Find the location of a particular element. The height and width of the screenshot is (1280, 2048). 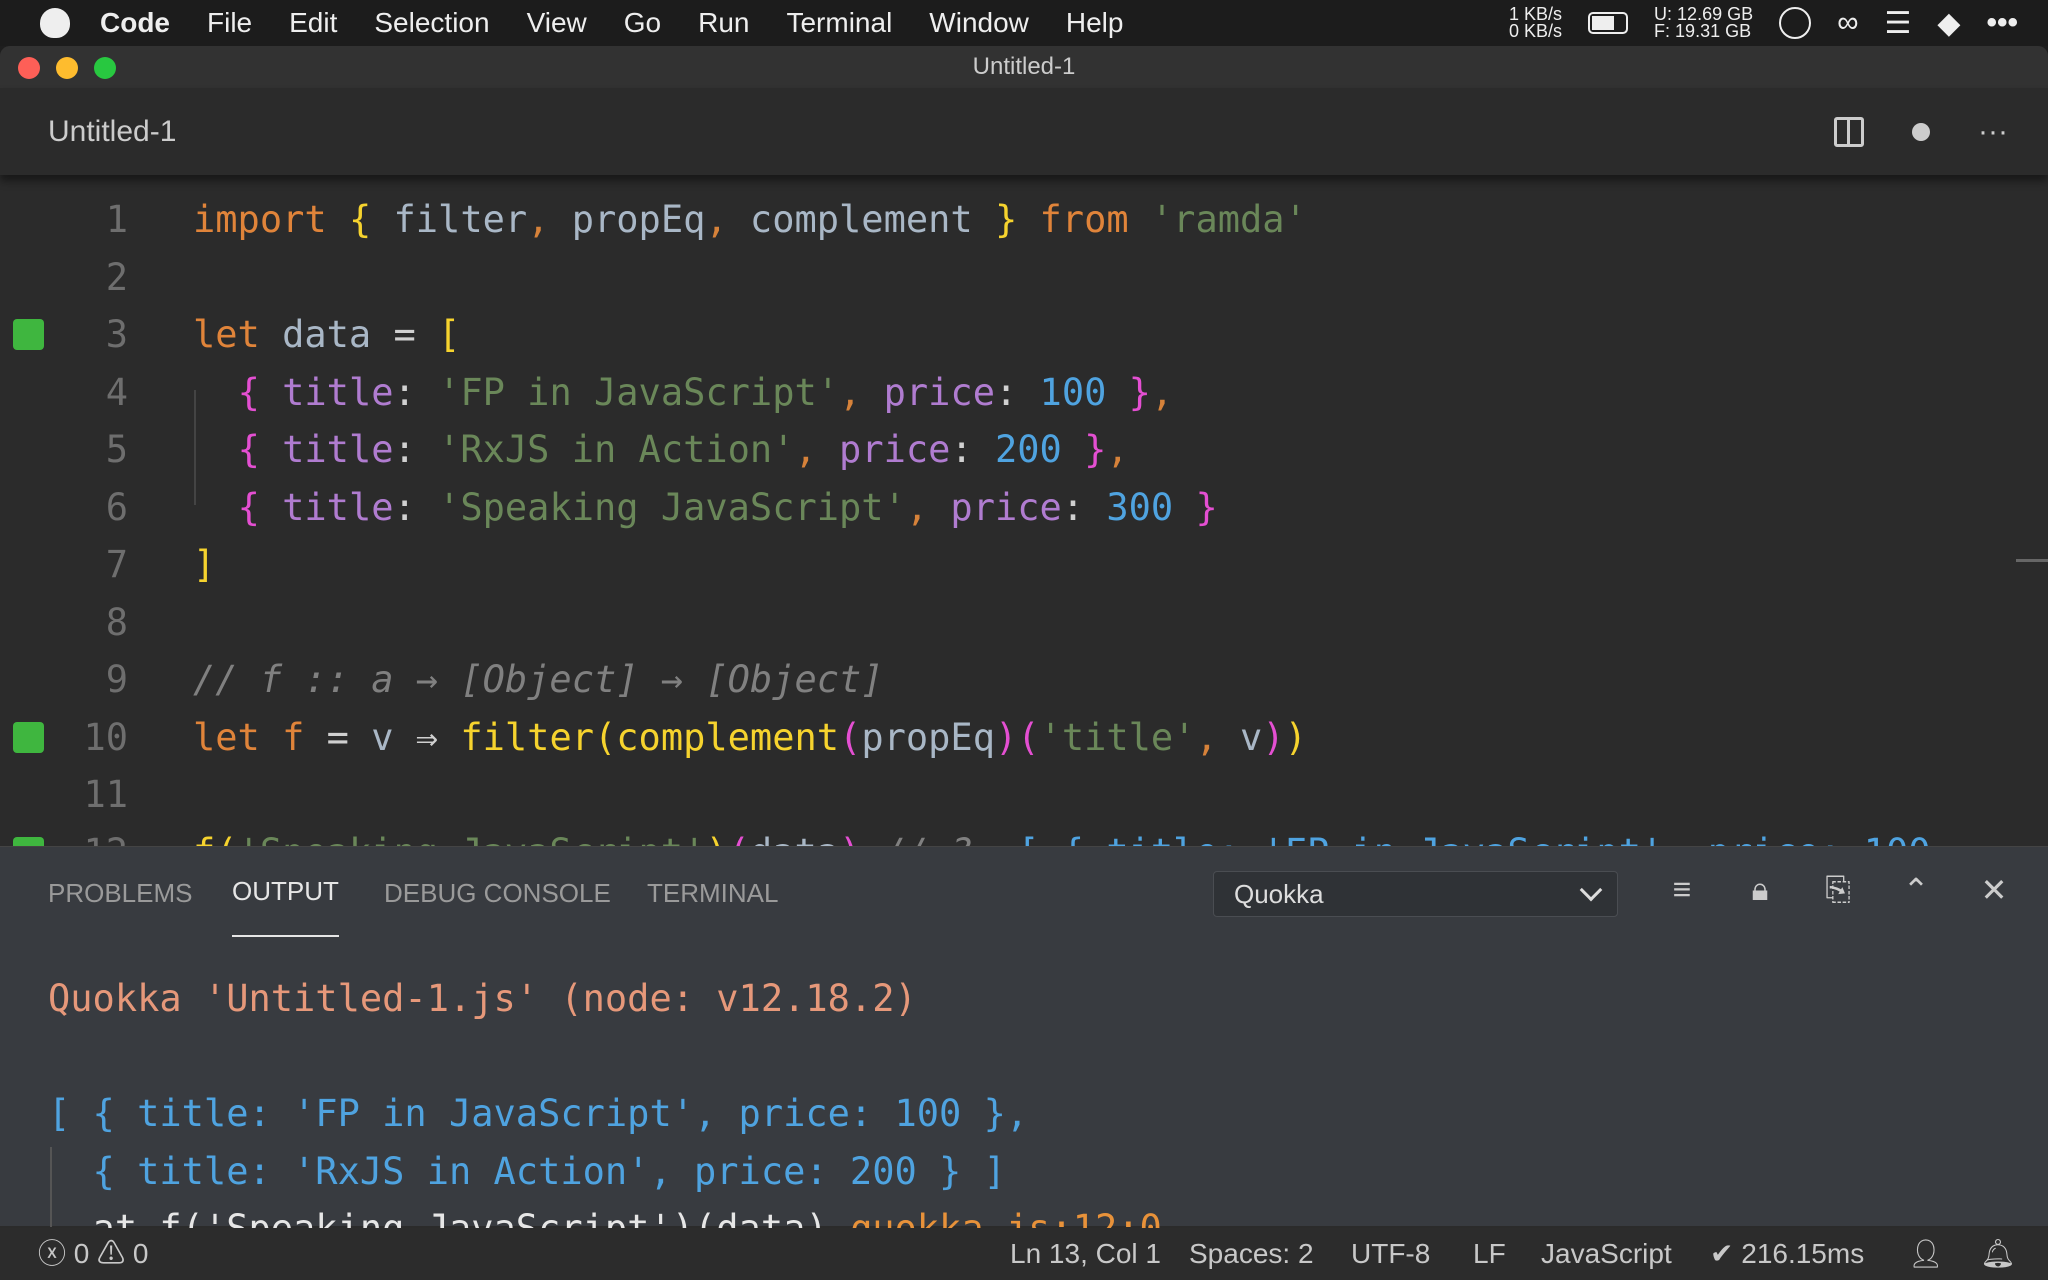

problems-status: ⓧ 0 ⚠ 0 is located at coordinates (93, 1254).